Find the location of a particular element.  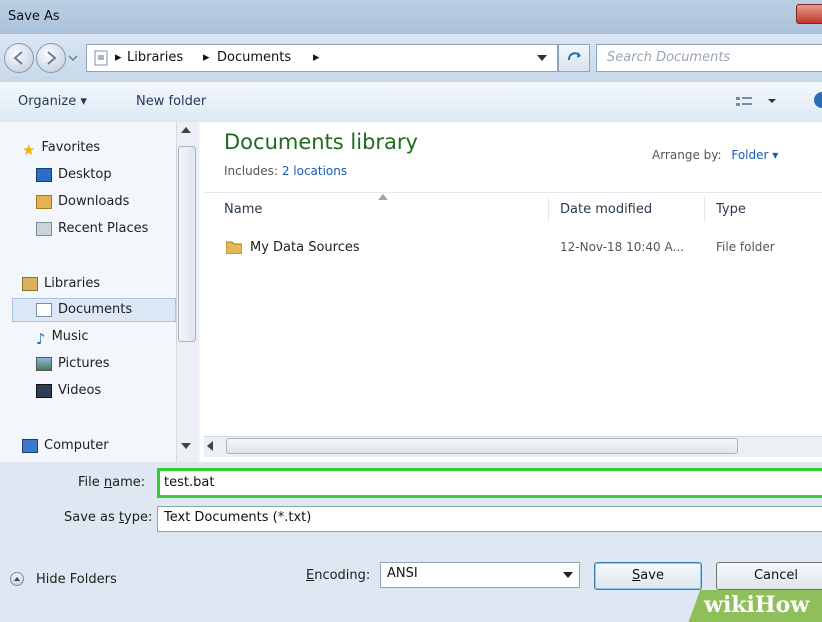

save-as-type-select: Text Documents (*.txt) is located at coordinates (489, 519).